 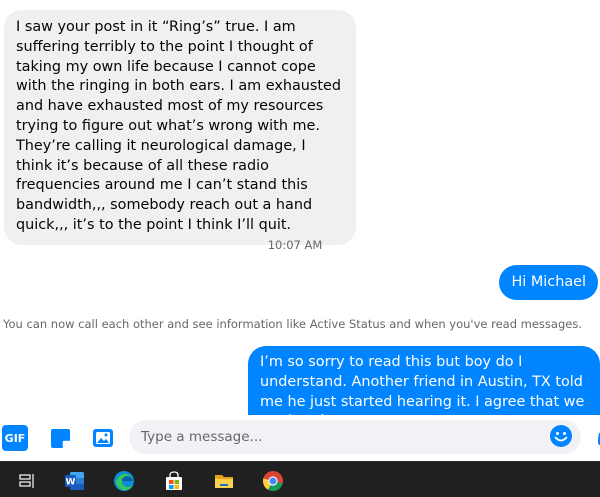 I want to click on image-icon, so click(x=103, y=438).